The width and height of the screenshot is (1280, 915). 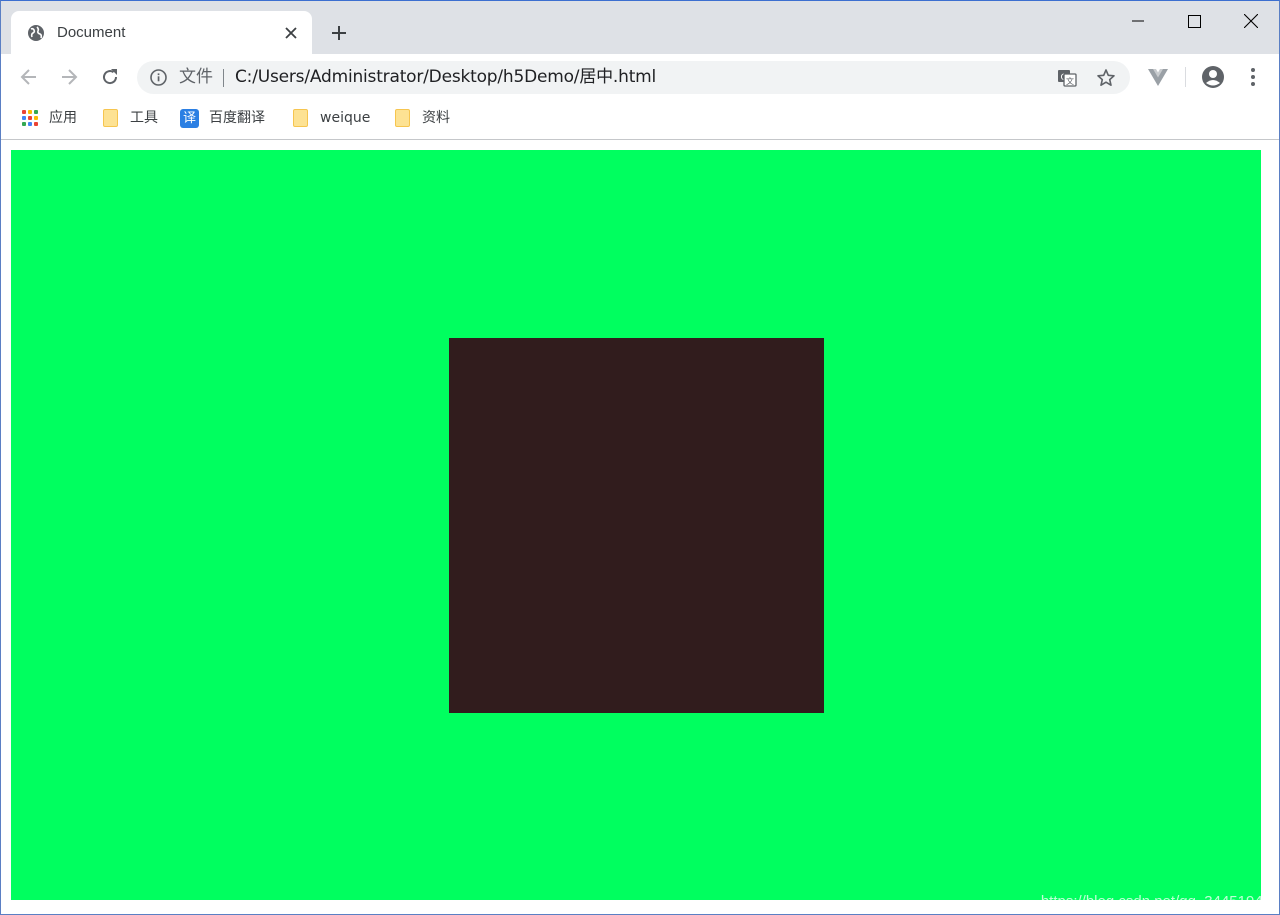 What do you see at coordinates (69, 77) in the screenshot?
I see `forward-arrow-icon` at bounding box center [69, 77].